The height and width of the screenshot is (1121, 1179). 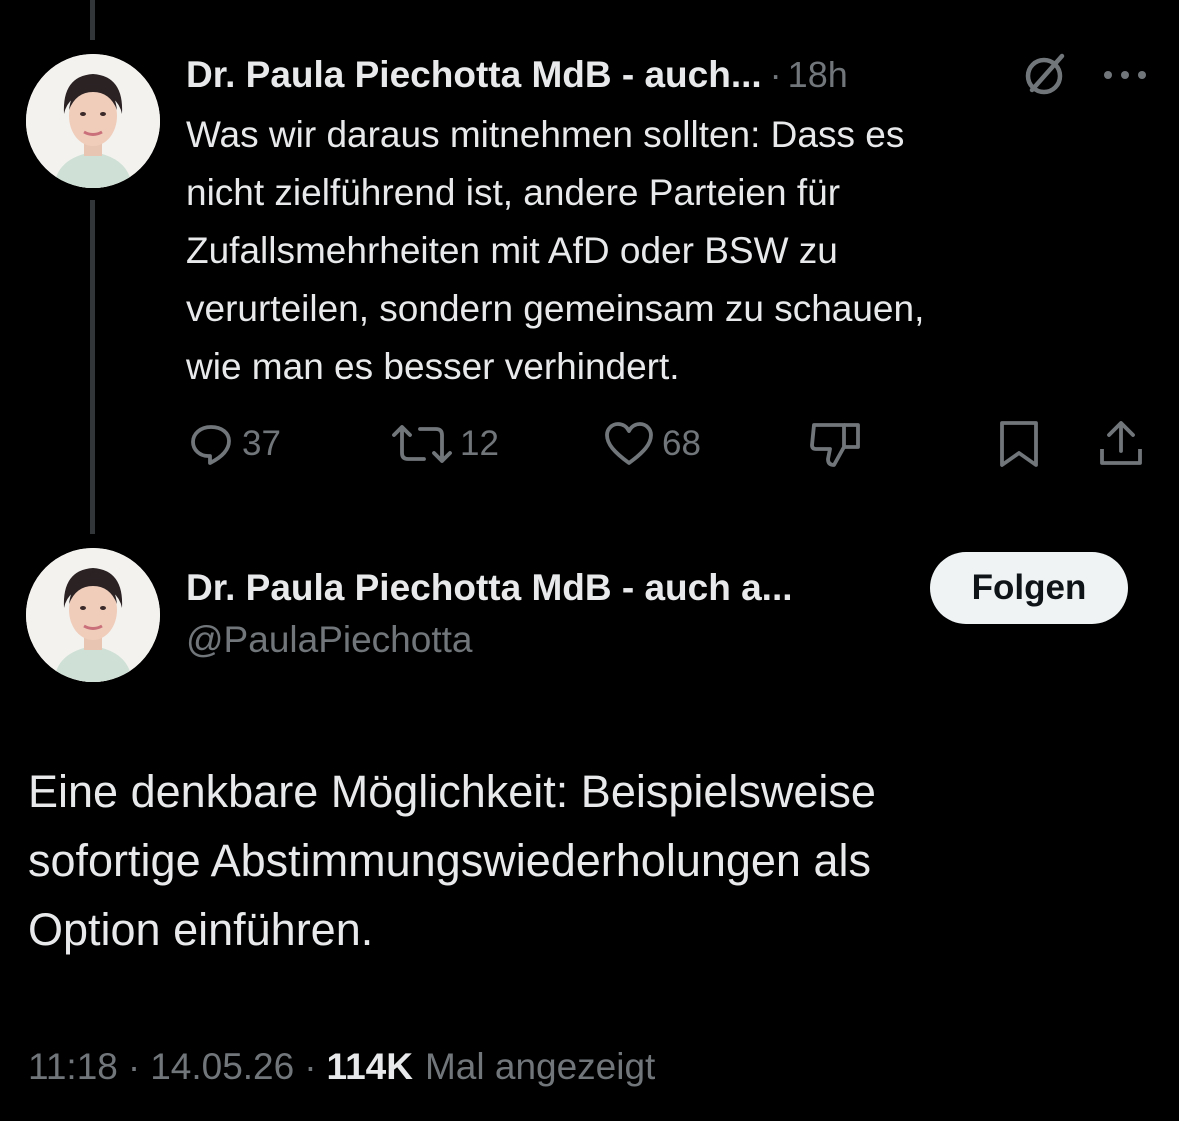 What do you see at coordinates (433, 366) in the screenshot?
I see `tweet-text-line: wie man es besser verhindert.` at bounding box center [433, 366].